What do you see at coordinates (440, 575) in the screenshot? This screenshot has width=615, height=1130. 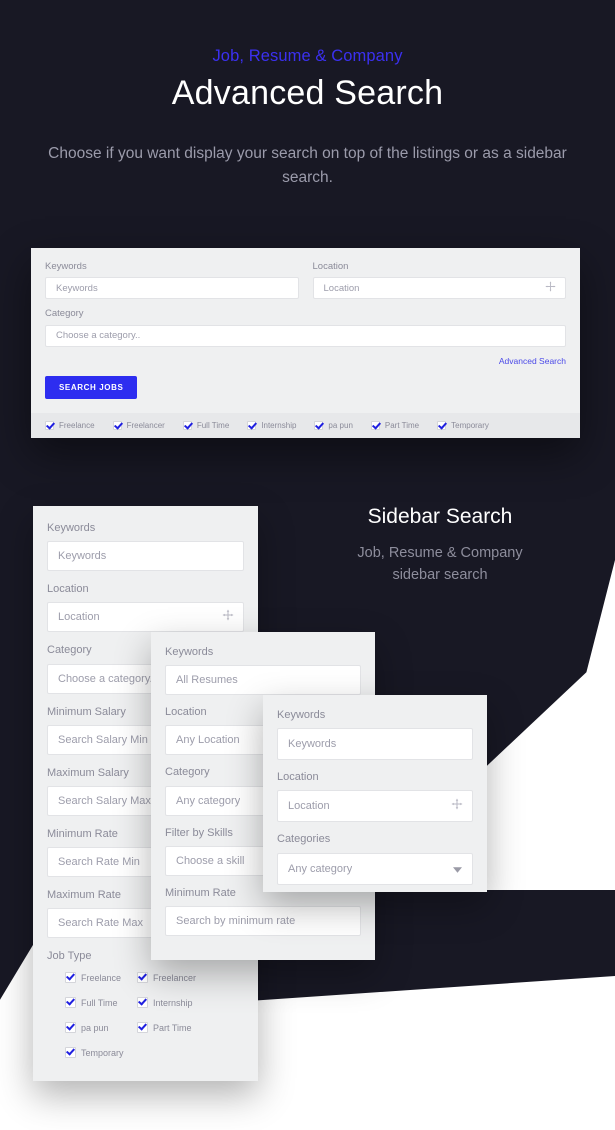 I see `sidebar-search-subtitle-line2: sidebar search` at bounding box center [440, 575].